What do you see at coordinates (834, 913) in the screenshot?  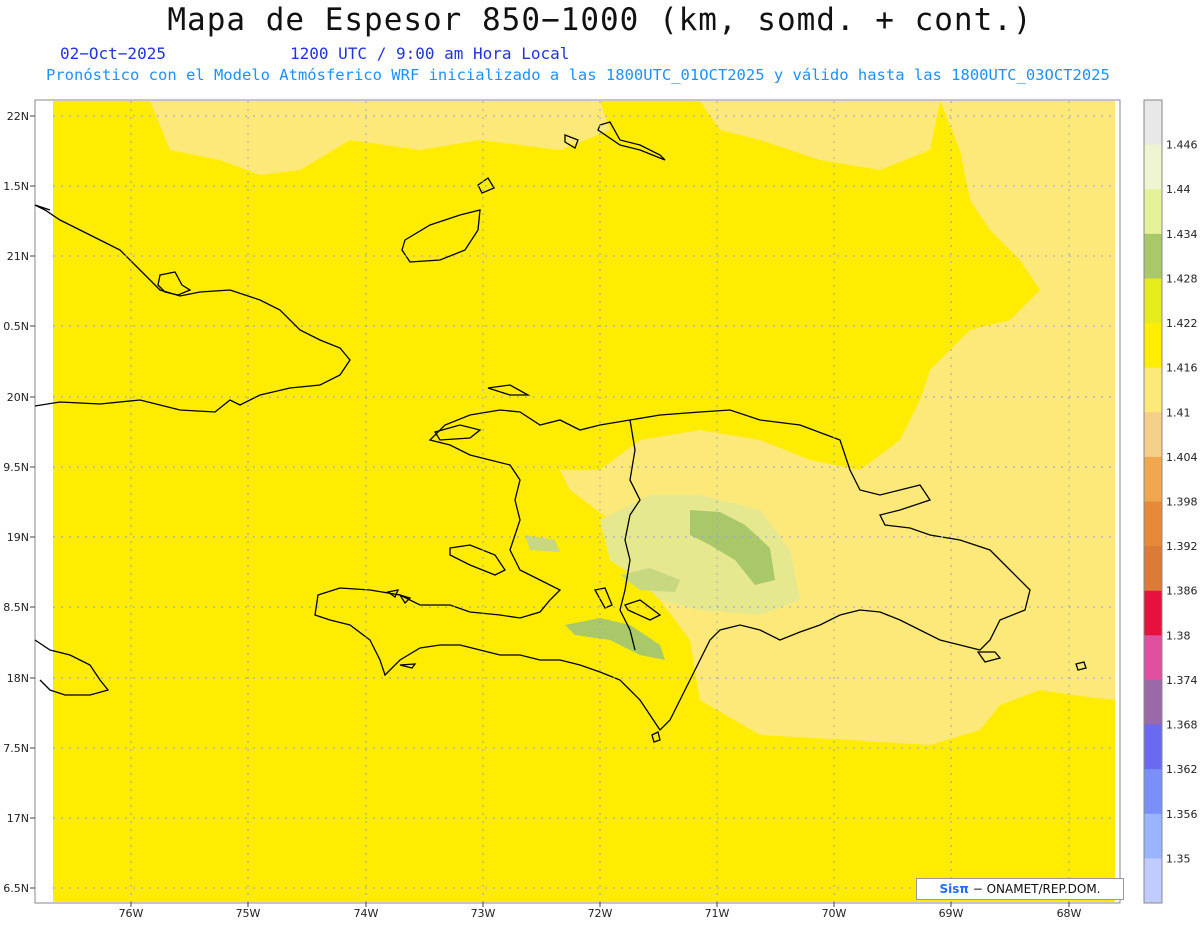 I see `lon-label: 70W` at bounding box center [834, 913].